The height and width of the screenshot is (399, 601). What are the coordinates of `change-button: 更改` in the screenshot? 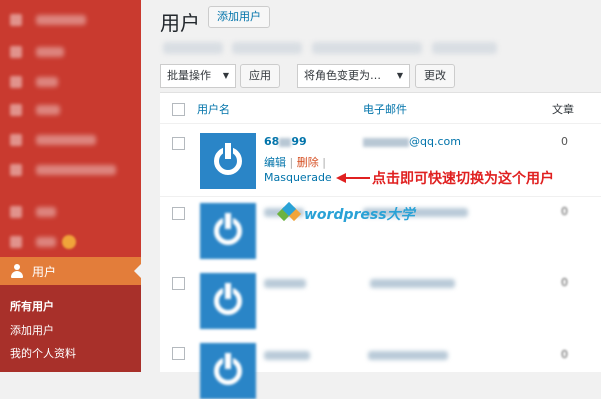 It's located at (435, 76).